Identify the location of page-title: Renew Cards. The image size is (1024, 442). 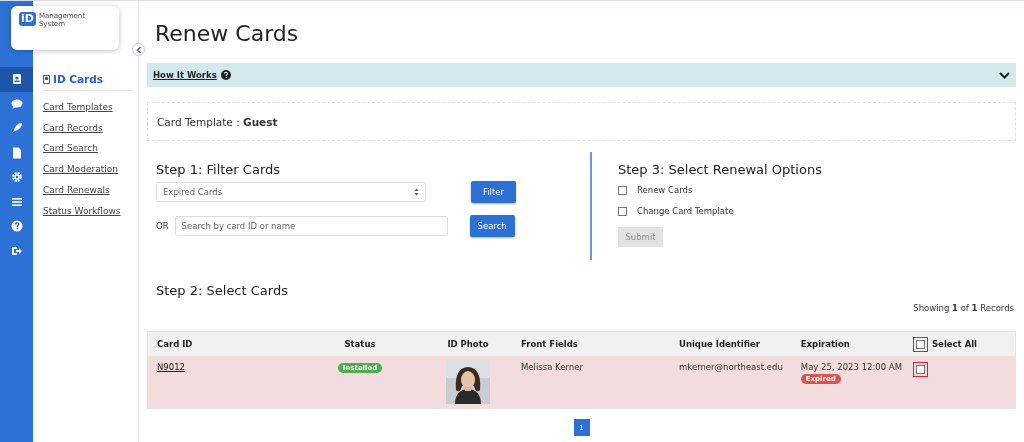
(227, 34).